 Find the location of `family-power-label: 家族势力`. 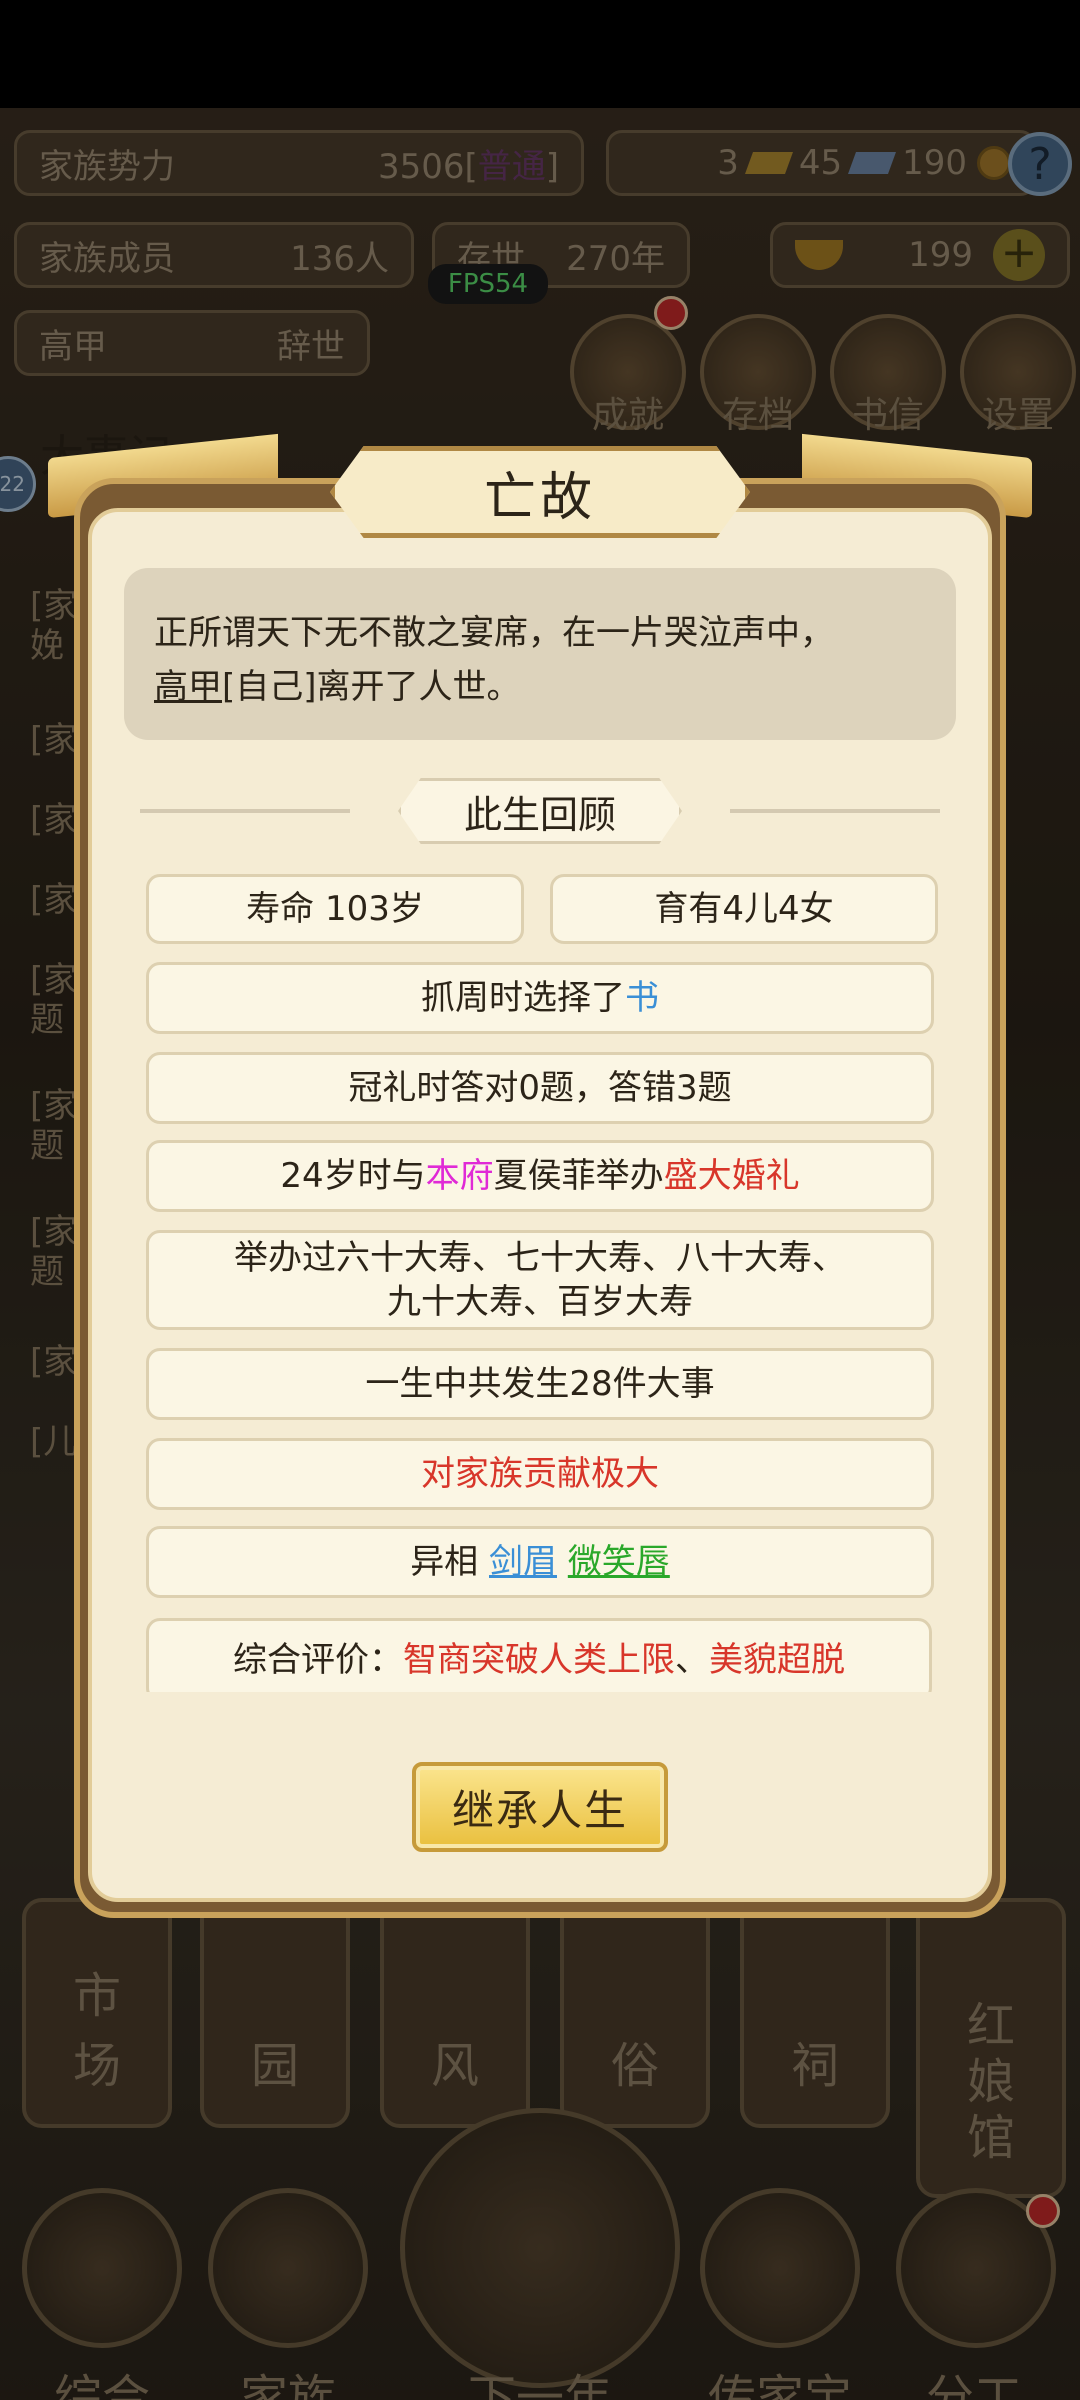

family-power-label: 家族势力 is located at coordinates (107, 166).